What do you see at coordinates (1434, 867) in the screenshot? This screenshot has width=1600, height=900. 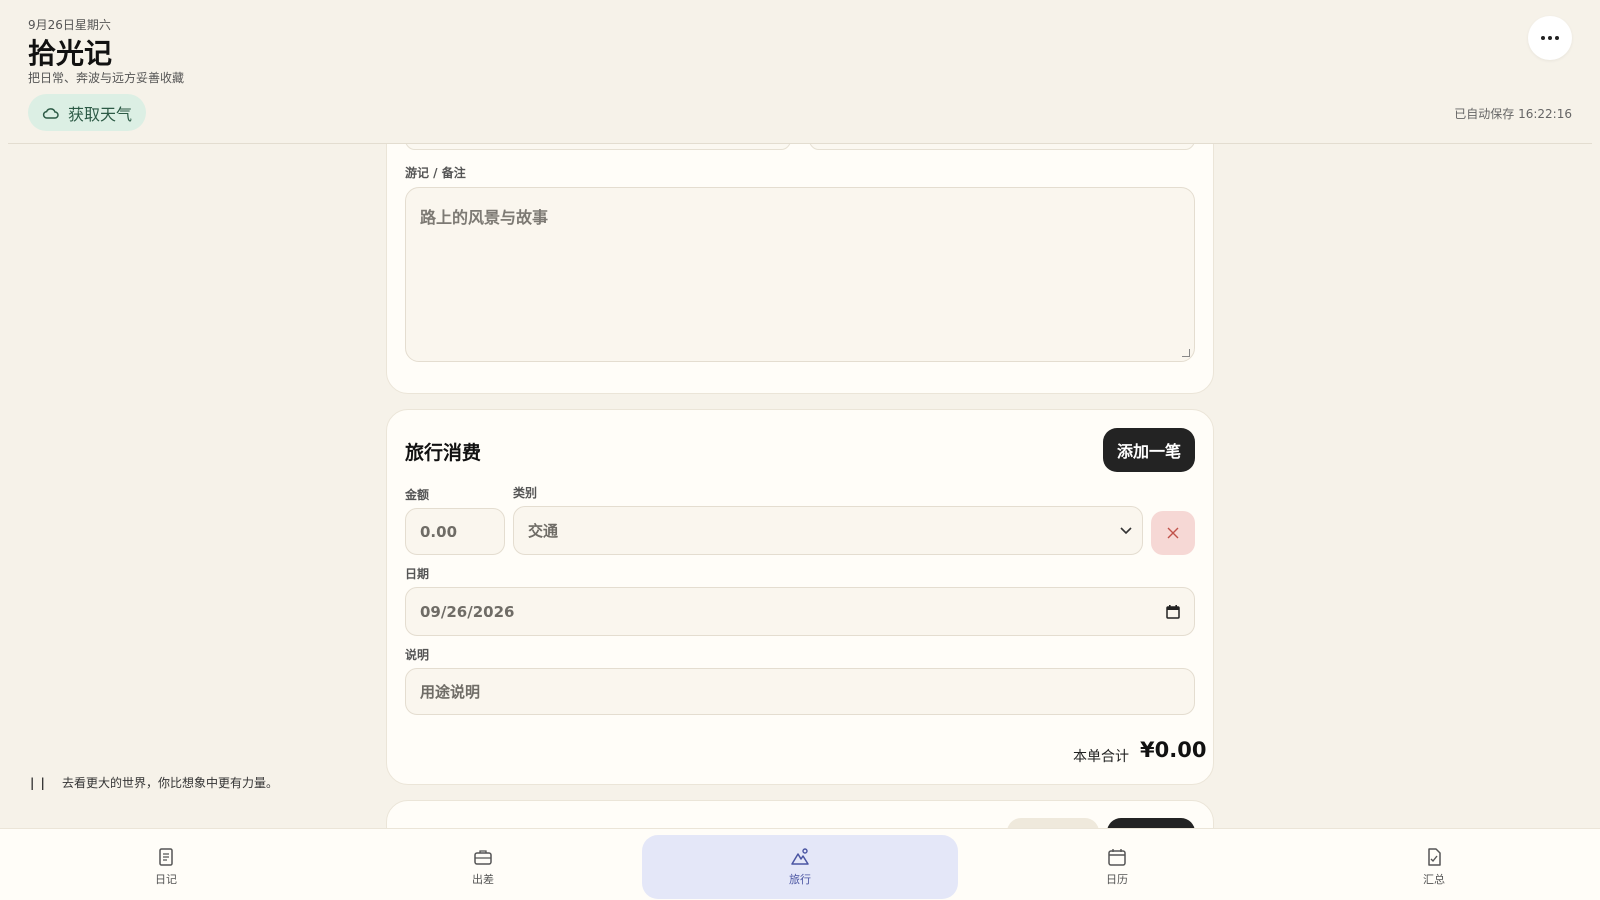 I see `nav-item-summary: 汇总` at bounding box center [1434, 867].